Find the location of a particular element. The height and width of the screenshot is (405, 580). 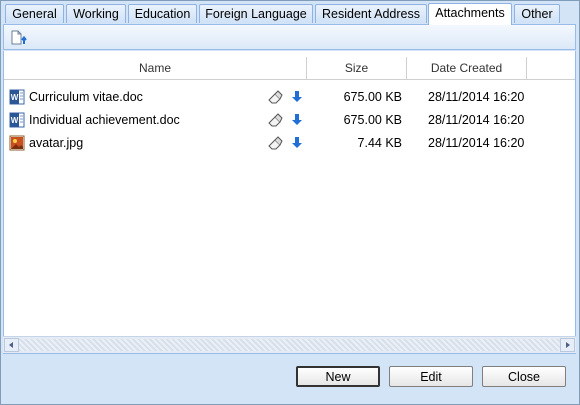

column-header-date-created: Date Created is located at coordinates (467, 68).